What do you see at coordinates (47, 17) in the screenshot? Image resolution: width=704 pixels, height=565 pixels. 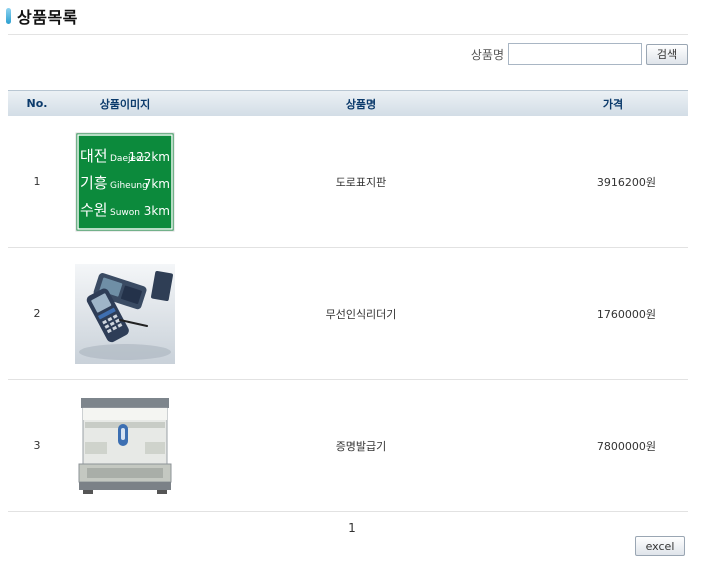 I see `page-title: 상품목록` at bounding box center [47, 17].